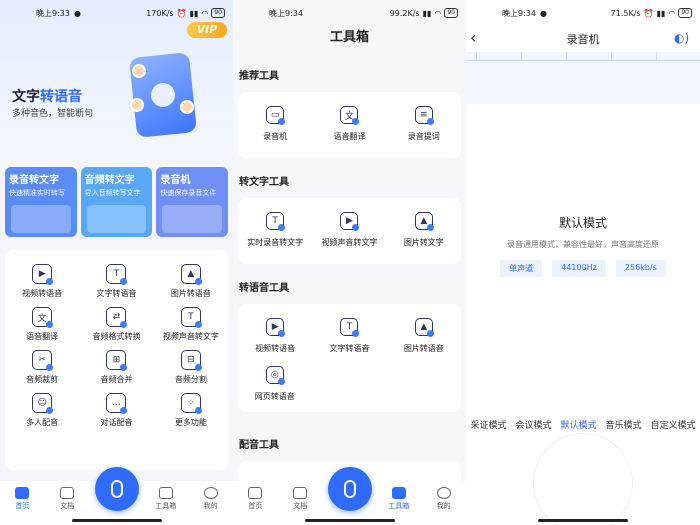 Image resolution: width=700 pixels, height=525 pixels. Describe the element at coordinates (259, 76) in the screenshot. I see `section-title: 推荐工具` at that location.